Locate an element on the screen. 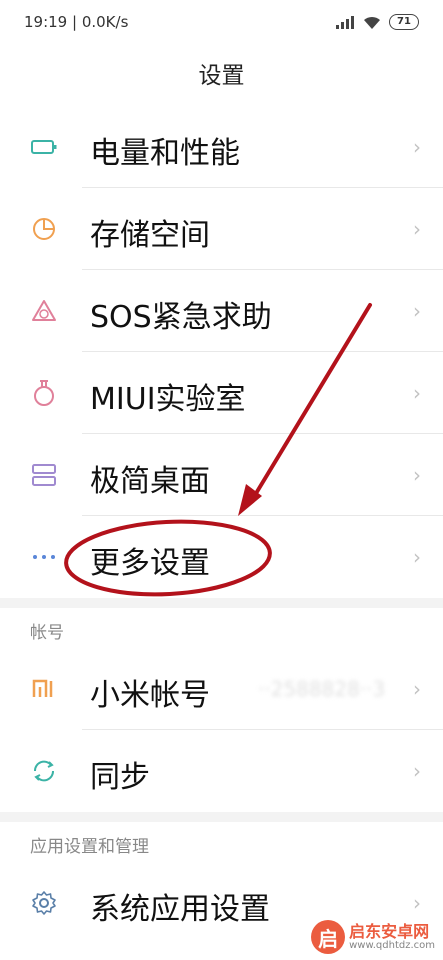 The width and height of the screenshot is (443, 960). status-icons: 71 is located at coordinates (377, 22).